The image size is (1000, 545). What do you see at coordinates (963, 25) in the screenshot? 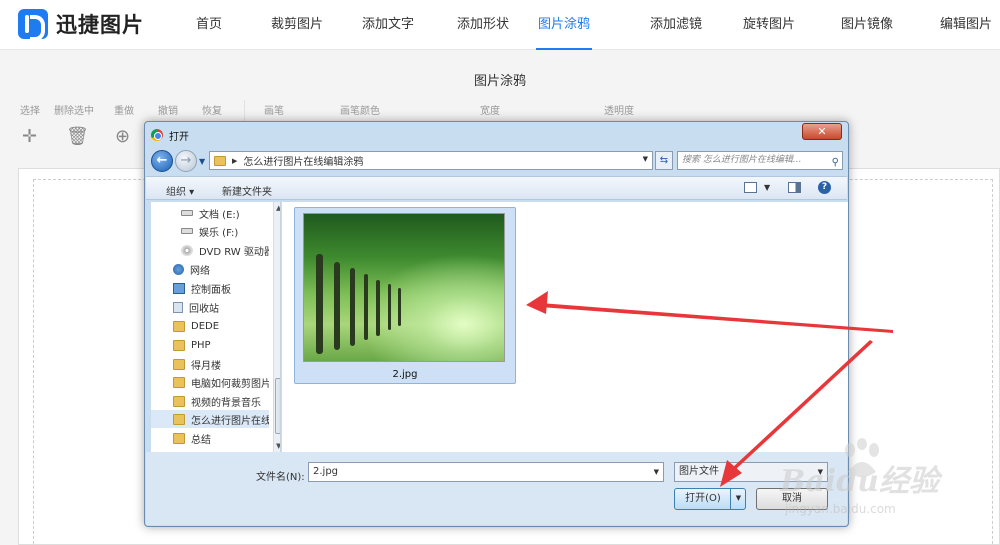
I see `nav-item-edit: 编辑图片` at bounding box center [963, 25].